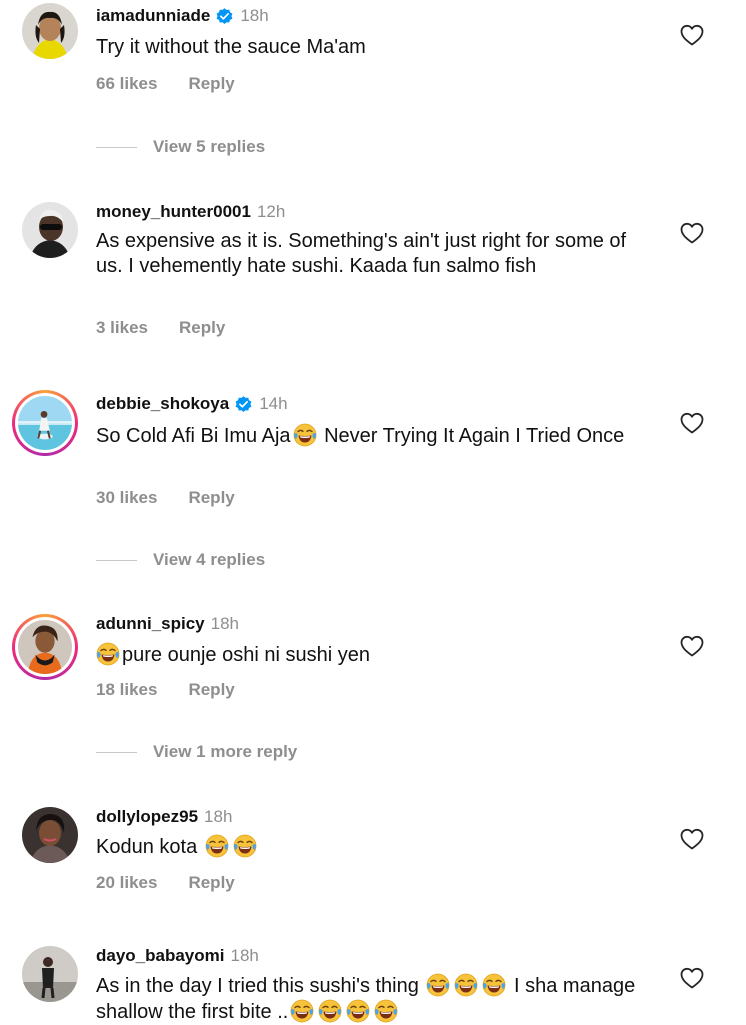 The width and height of the screenshot is (746, 1025). I want to click on comment-text: Try it without the sauce Ma'am, so click(231, 47).